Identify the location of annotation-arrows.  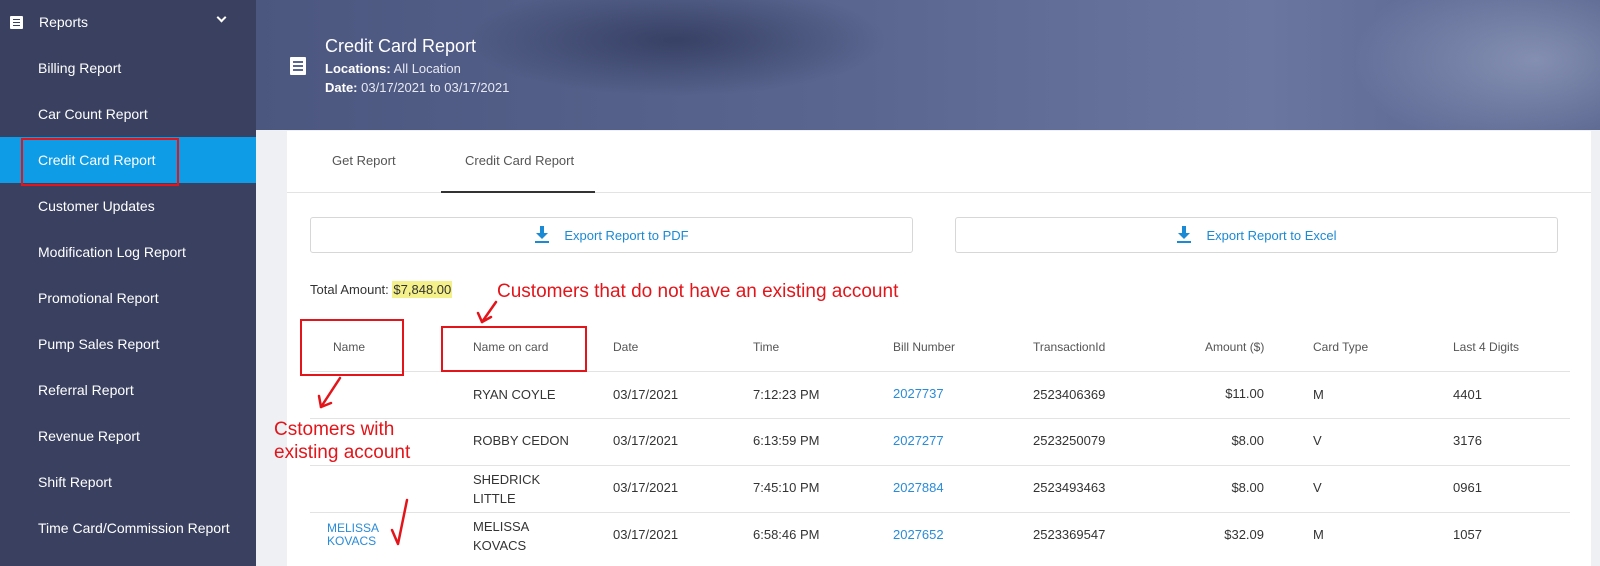
(407, 423).